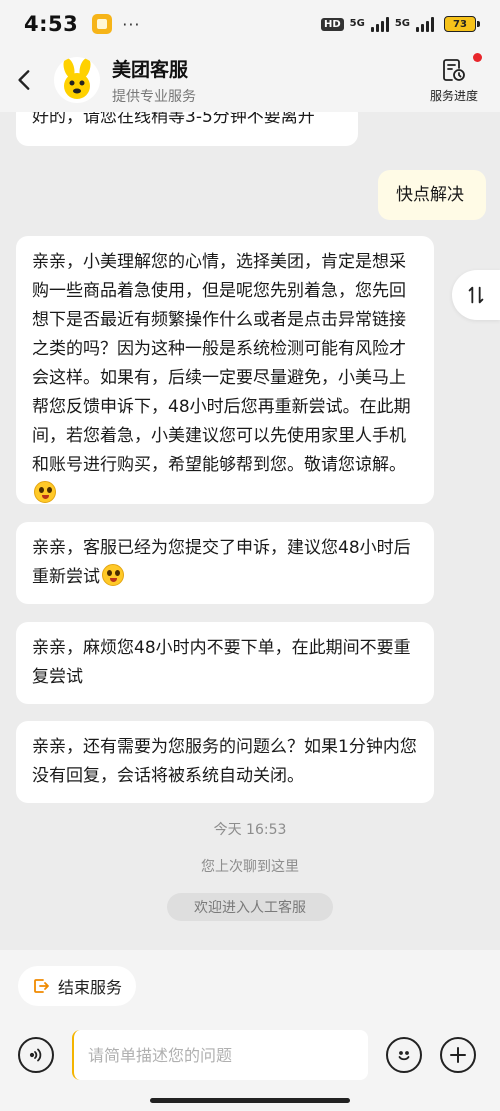  Describe the element at coordinates (332, 24) in the screenshot. I see `hd-voice-icon: HD` at that location.